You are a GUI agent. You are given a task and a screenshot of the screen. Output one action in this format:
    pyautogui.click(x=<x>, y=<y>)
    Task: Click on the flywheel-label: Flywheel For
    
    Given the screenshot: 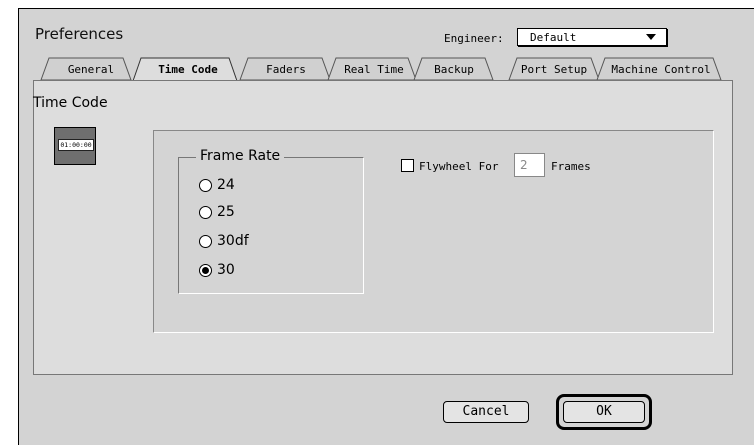 What is the action you would take?
    pyautogui.click(x=459, y=166)
    